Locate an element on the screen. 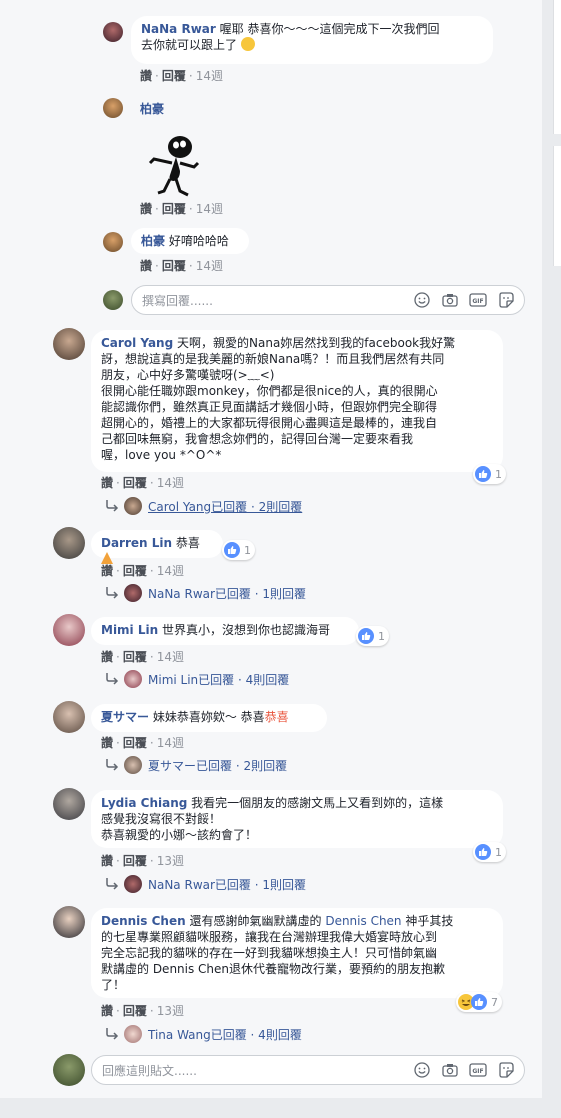 The width and height of the screenshot is (561, 1118). view-replies-link: Tina Wang已回覆 · 4則回覆 is located at coordinates (203, 1034).